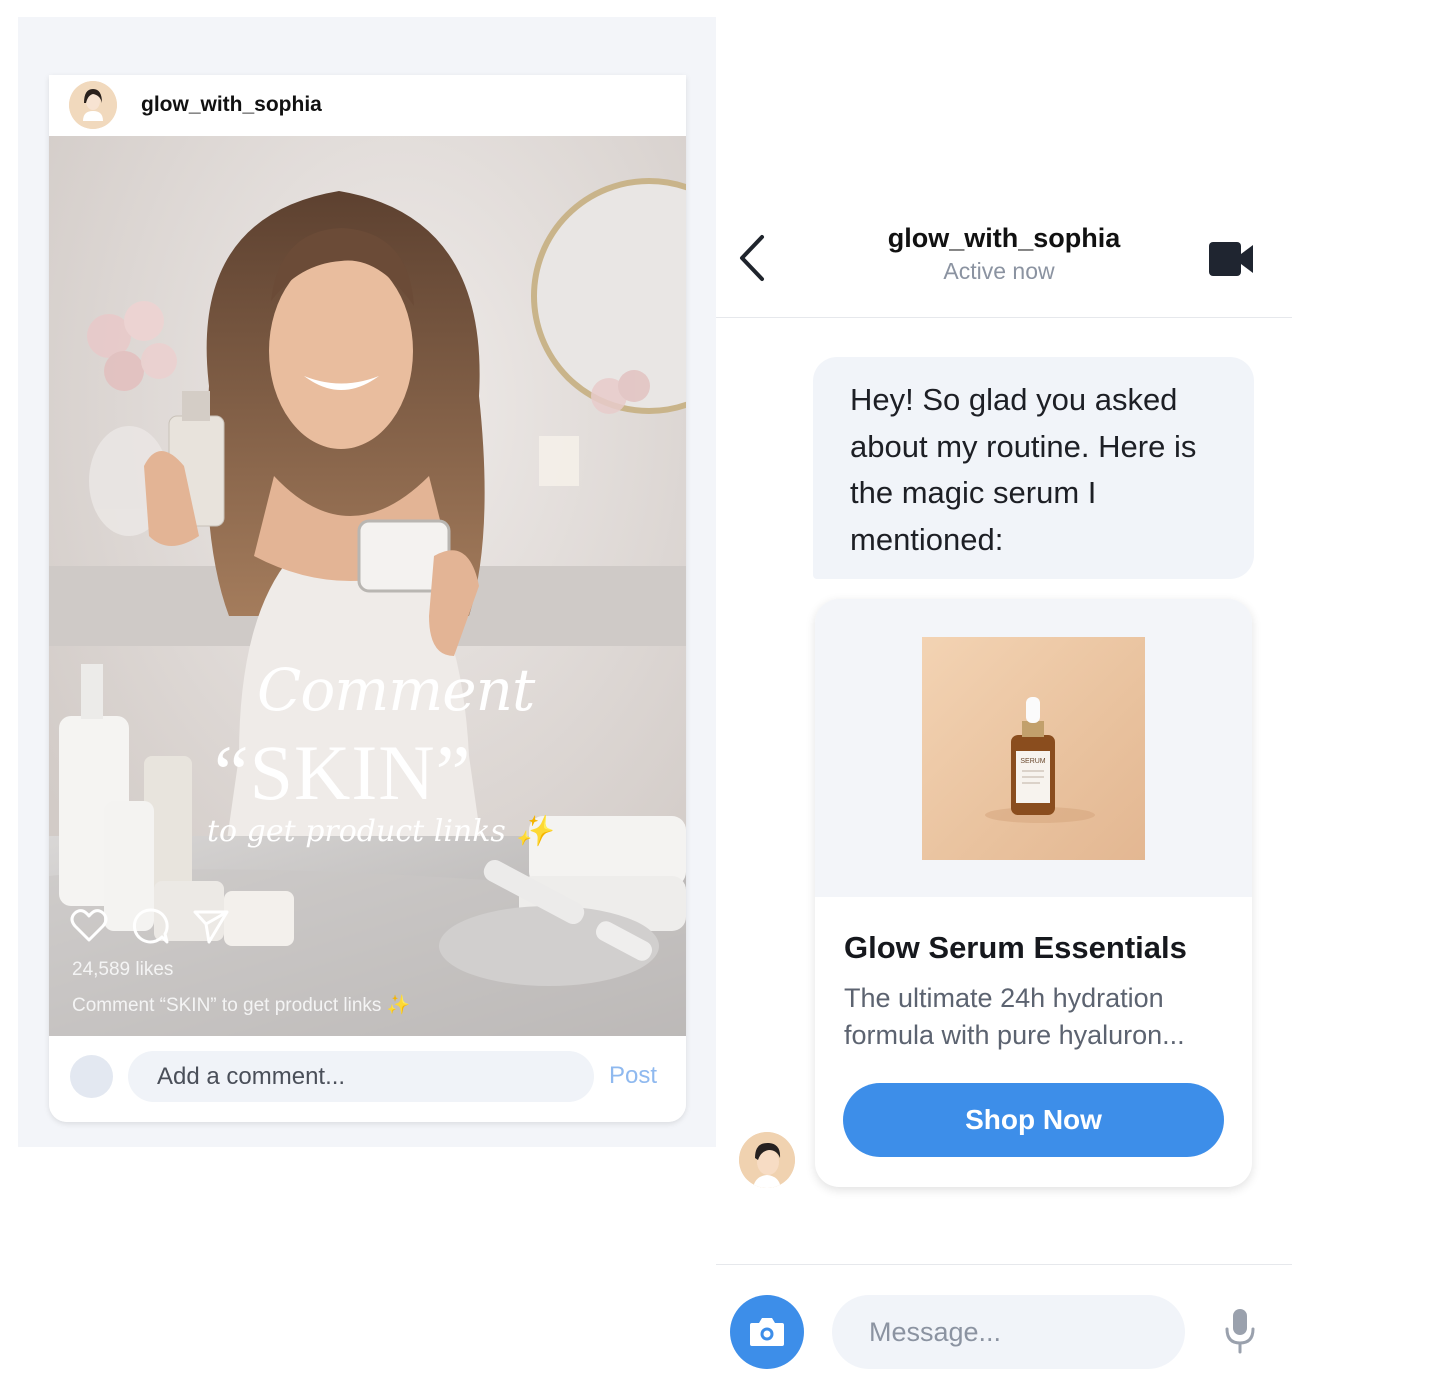  What do you see at coordinates (122, 970) in the screenshot?
I see `like-count: 24,589 likes` at bounding box center [122, 970].